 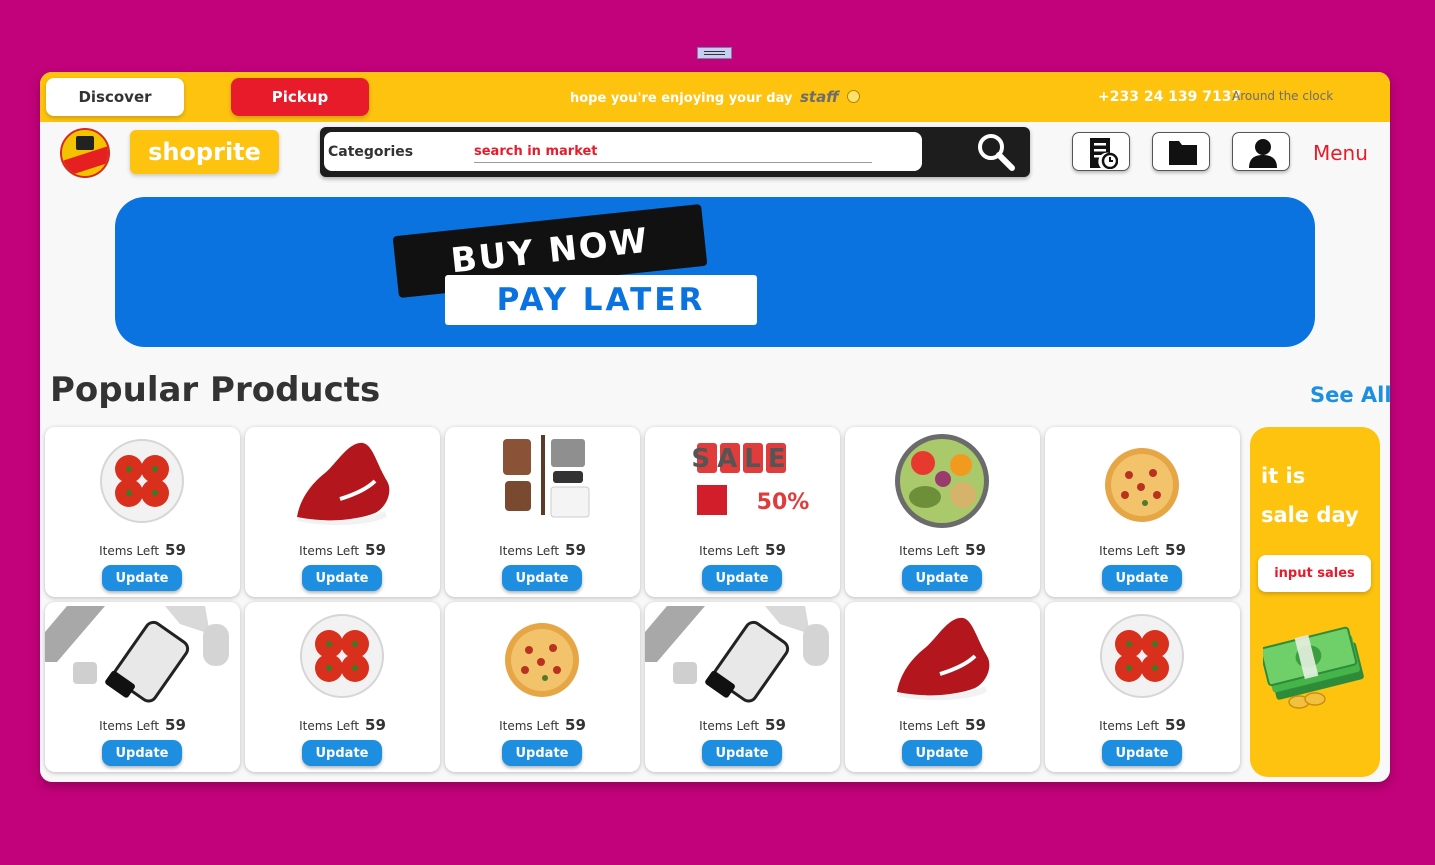 I want to click on menu-link: Menu, so click(x=1340, y=153).